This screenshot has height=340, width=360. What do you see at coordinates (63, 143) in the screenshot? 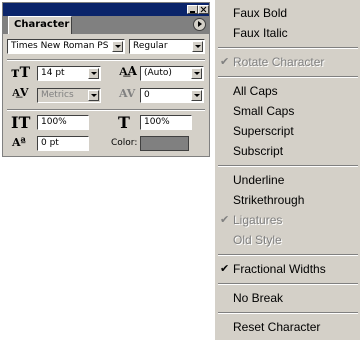
I see `baseline-shift-field: 0 pt` at bounding box center [63, 143].